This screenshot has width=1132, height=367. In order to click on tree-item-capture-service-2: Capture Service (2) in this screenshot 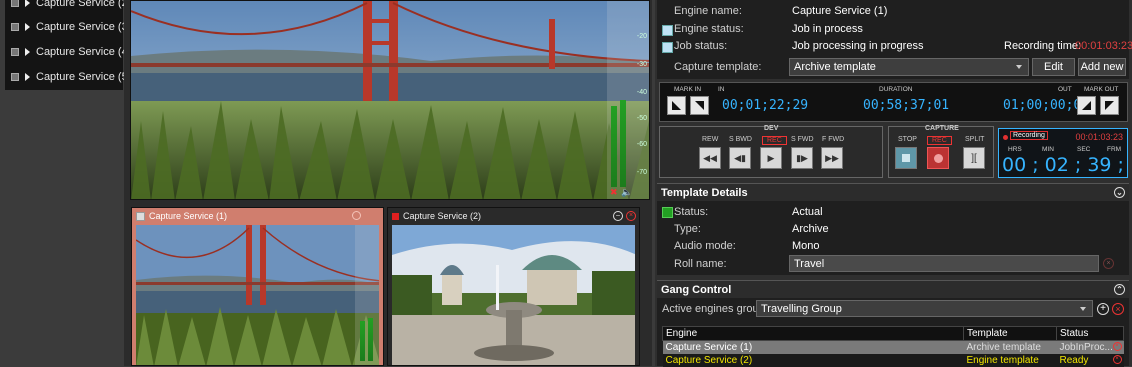, I will do `click(71, 5)`.